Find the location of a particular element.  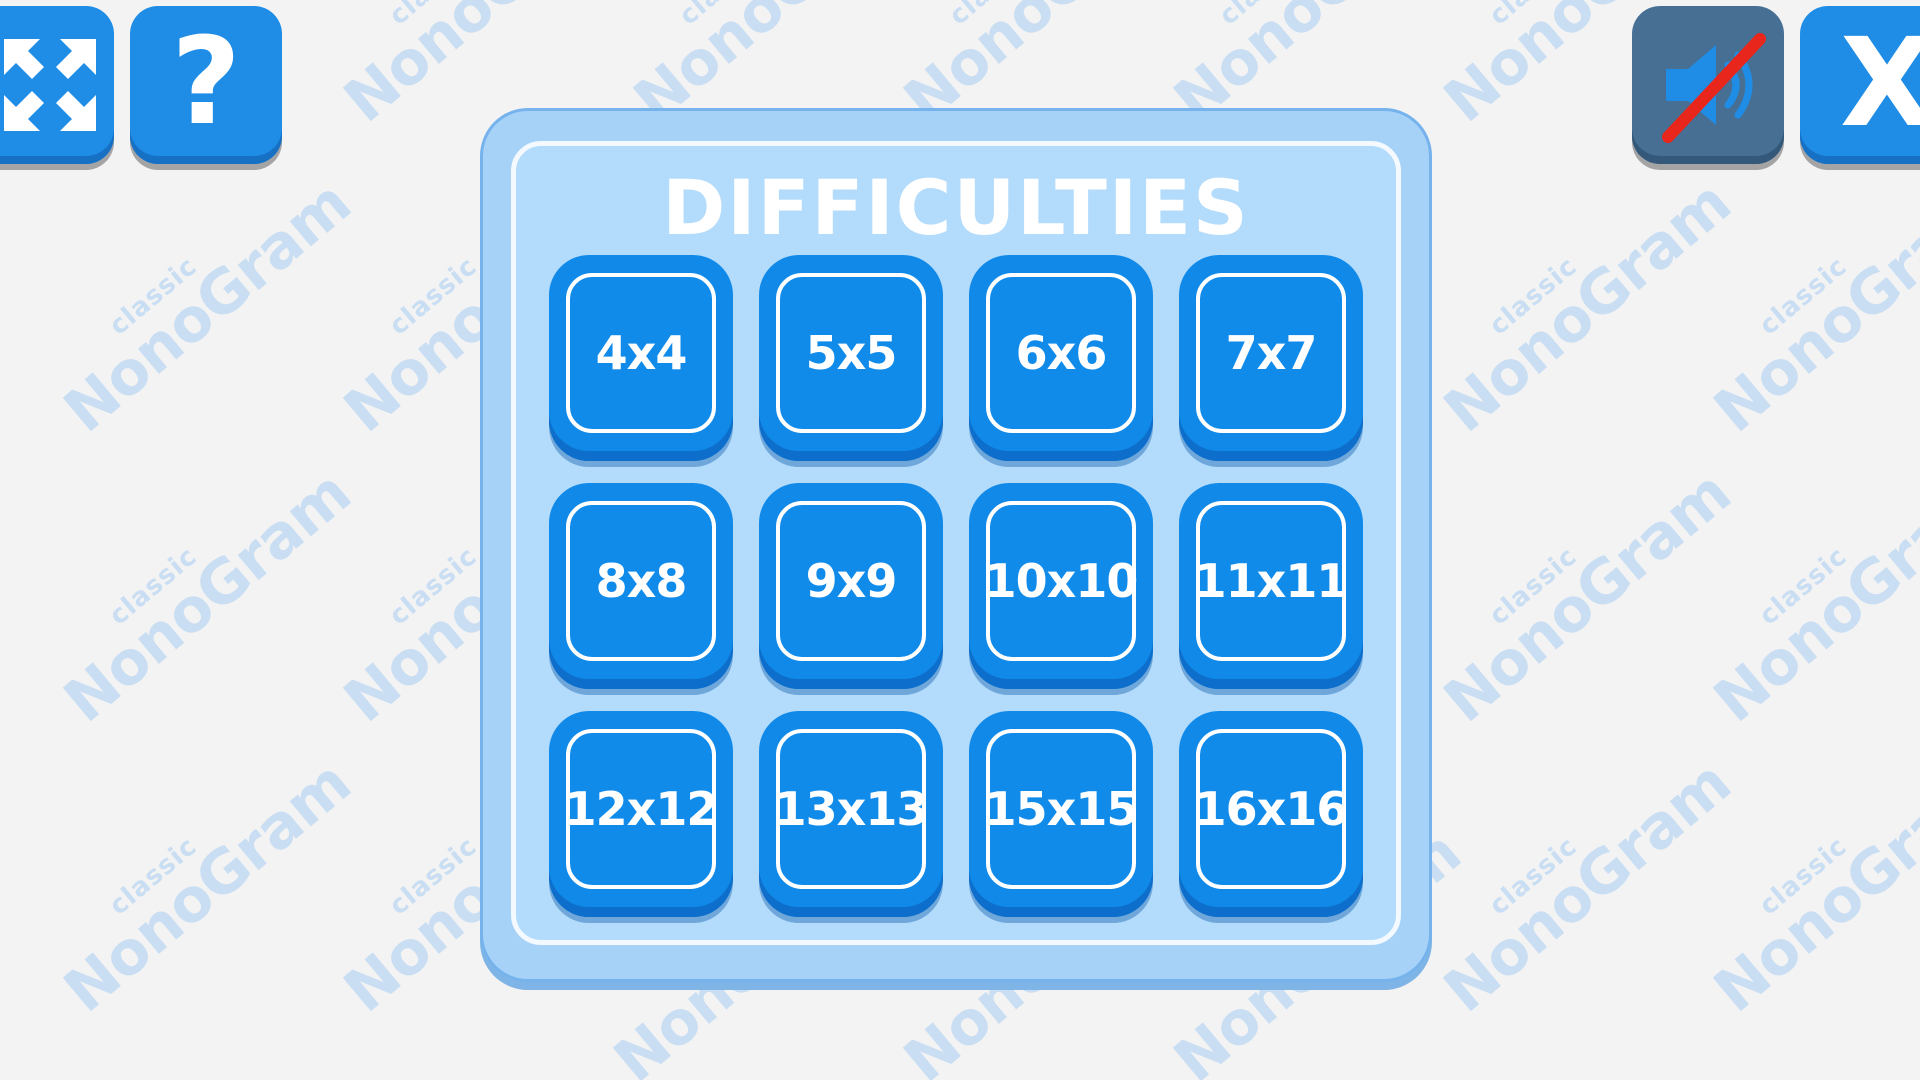

difficulty-button-10x10: 10x10 is located at coordinates (1061, 586).